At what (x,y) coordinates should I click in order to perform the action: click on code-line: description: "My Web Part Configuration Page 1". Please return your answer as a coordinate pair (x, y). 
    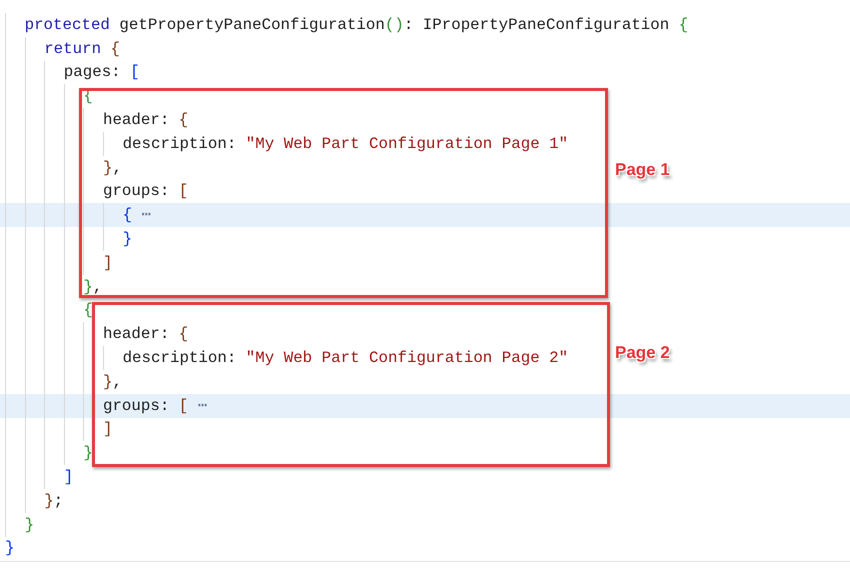
    Looking at the image, I should click on (345, 144).